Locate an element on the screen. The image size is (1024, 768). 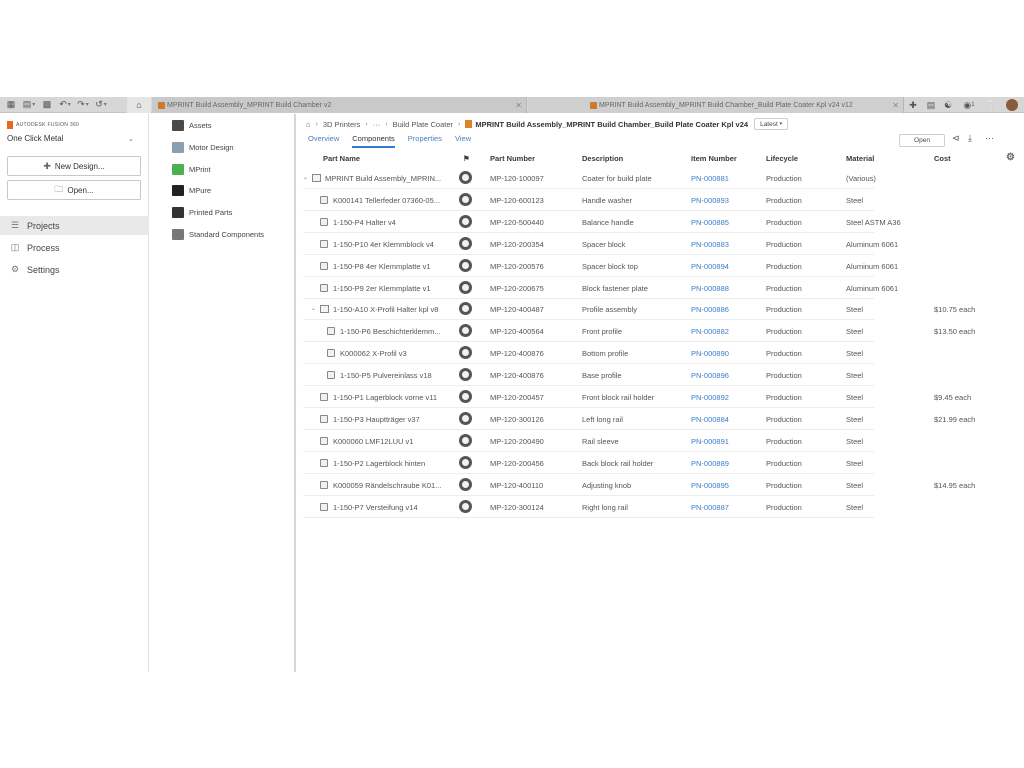
item-number-link: PN-000884 is located at coordinates (710, 419).